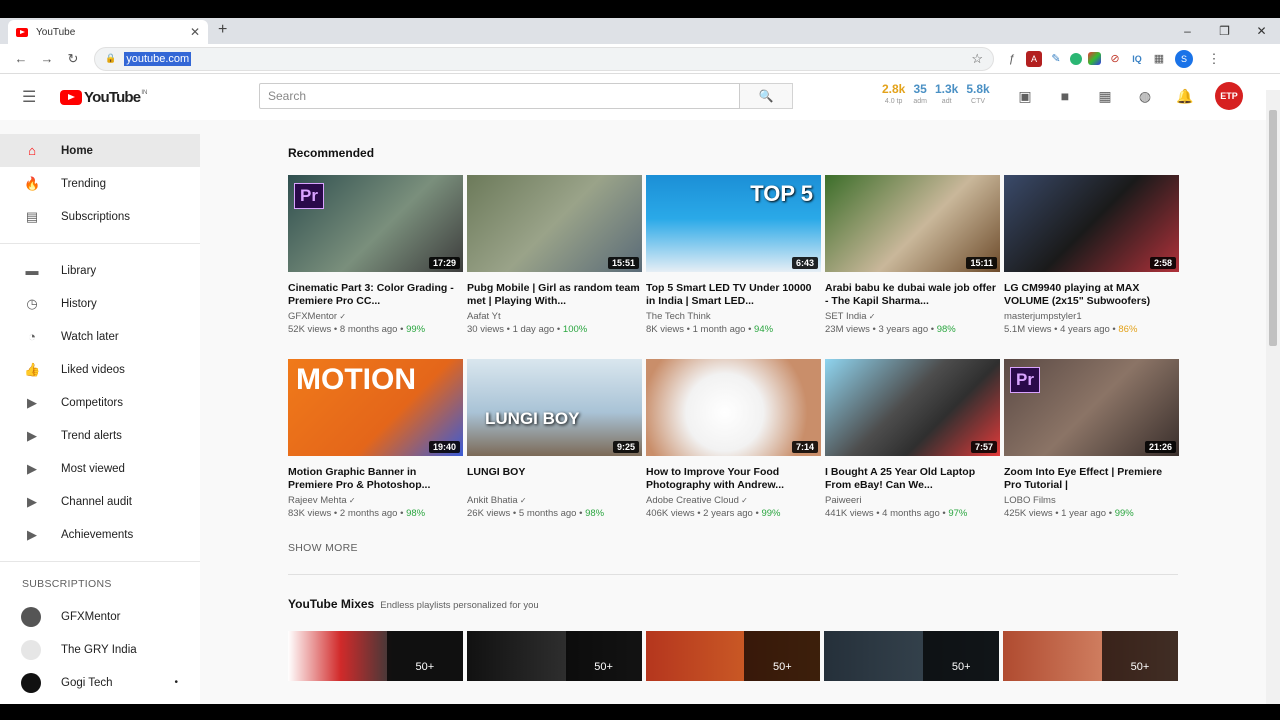 The width and height of the screenshot is (1280, 720). Describe the element at coordinates (1224, 31) in the screenshot. I see `maximize-button: ❐` at that location.